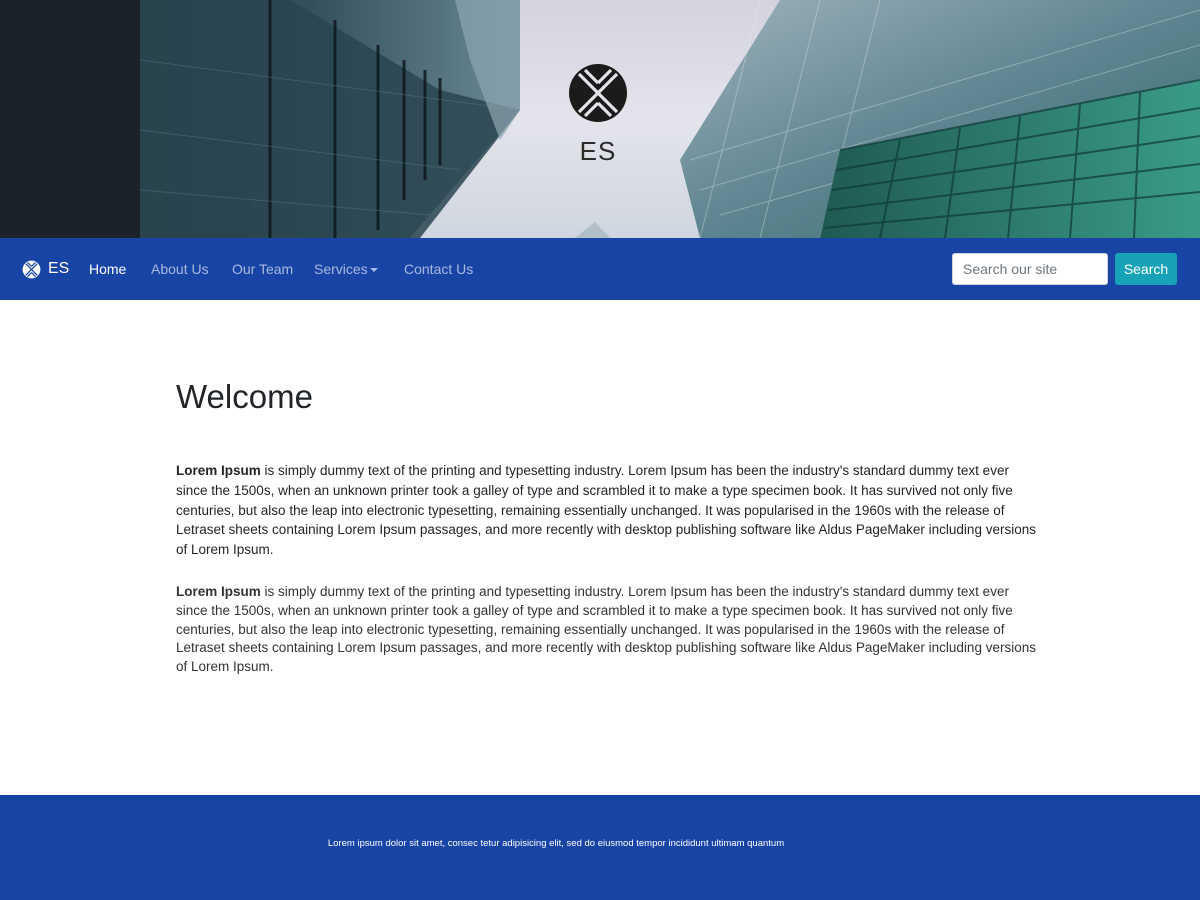 The height and width of the screenshot is (900, 1200). What do you see at coordinates (262, 269) in the screenshot?
I see `nav-link-our-team: Our Team` at bounding box center [262, 269].